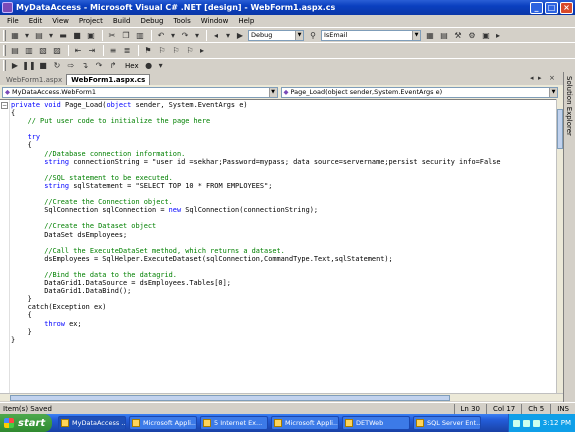  Describe the element at coordinates (532, 78) in the screenshot. I see `tab-scroll-left-icon: ◂` at that location.